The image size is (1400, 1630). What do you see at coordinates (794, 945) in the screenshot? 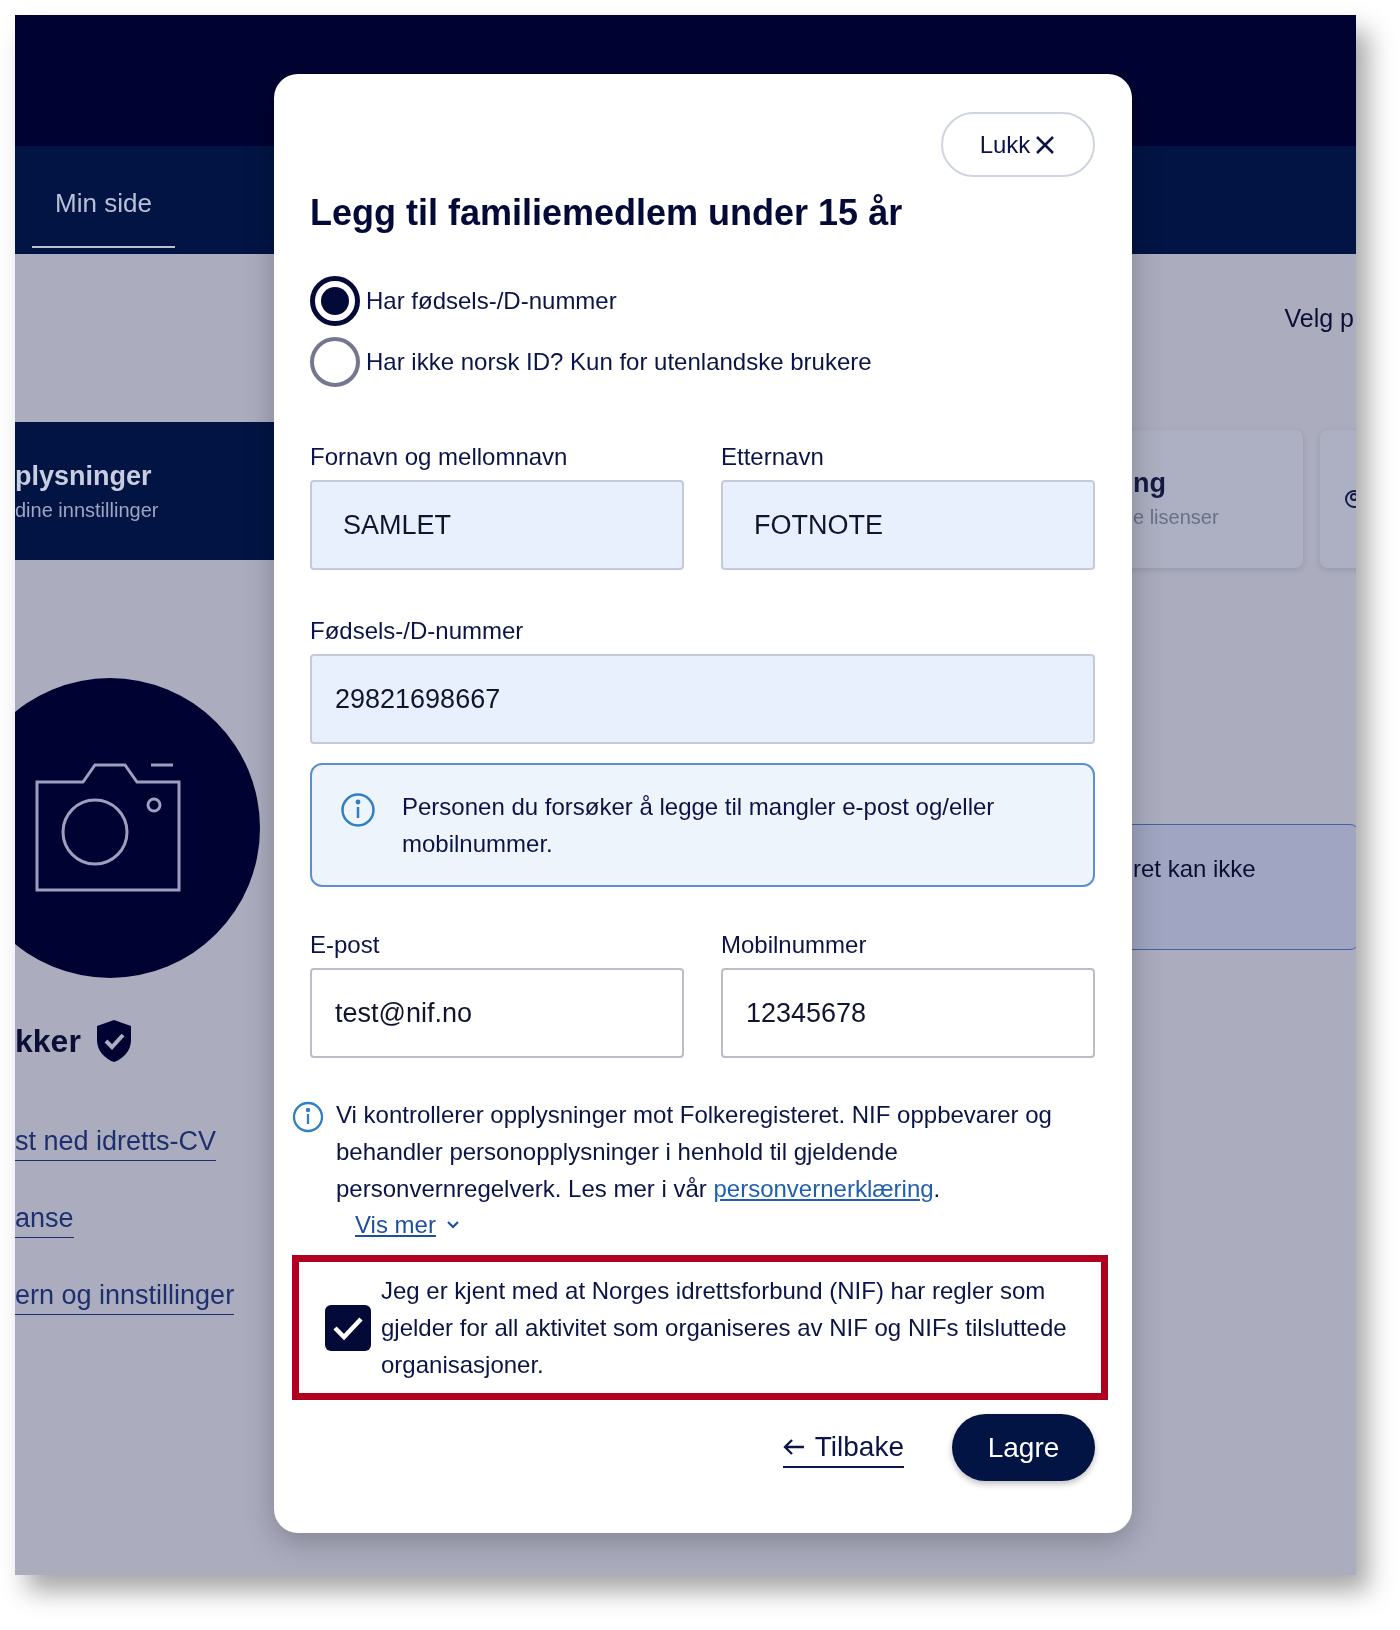
I see `field-label: Mobilnummer` at bounding box center [794, 945].